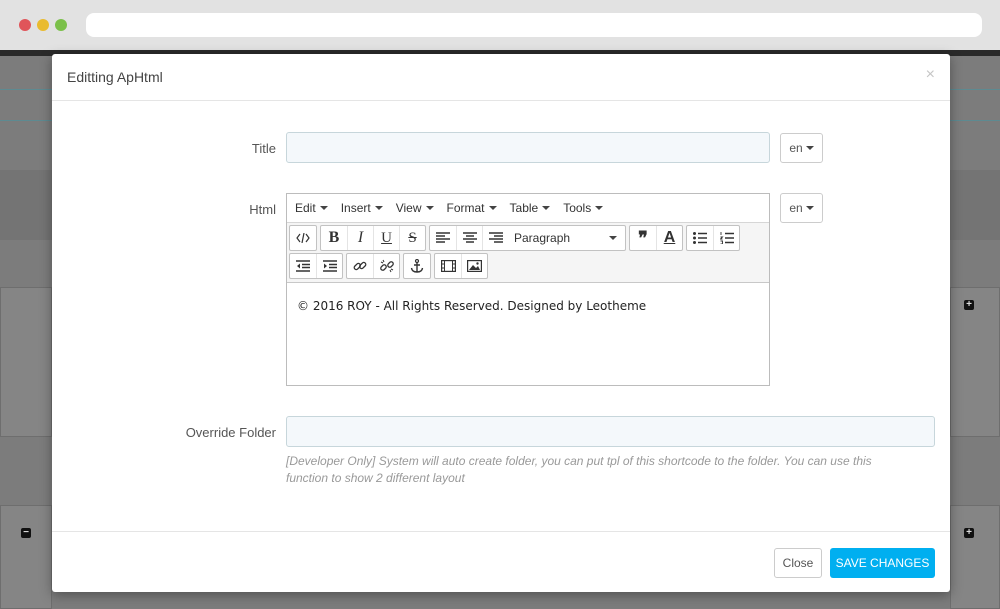 The image size is (1000, 609). I want to click on blockquote-icon: ❞, so click(643, 238).